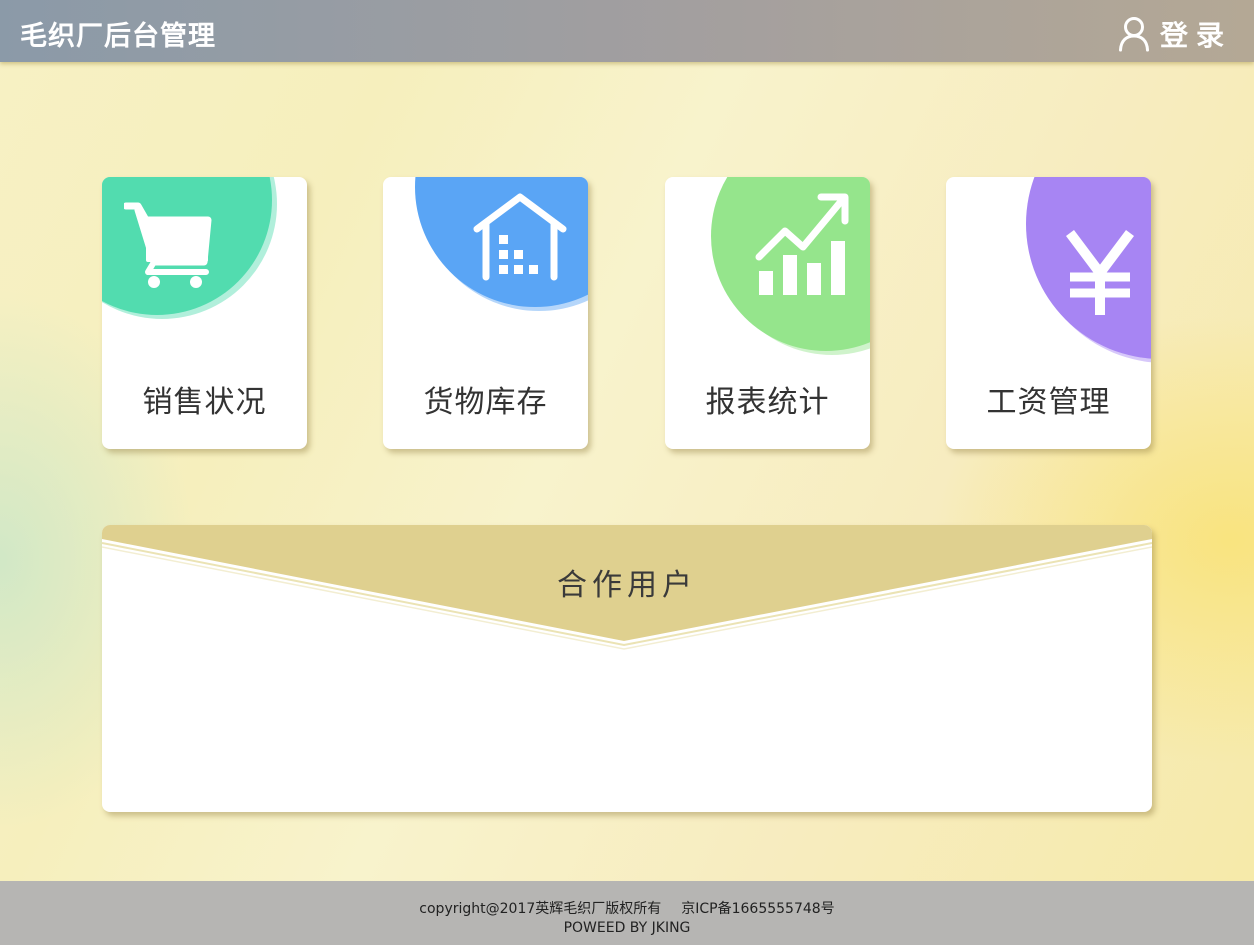 This screenshot has width=1254, height=945. I want to click on shopping-cart-icon, so click(168, 248).